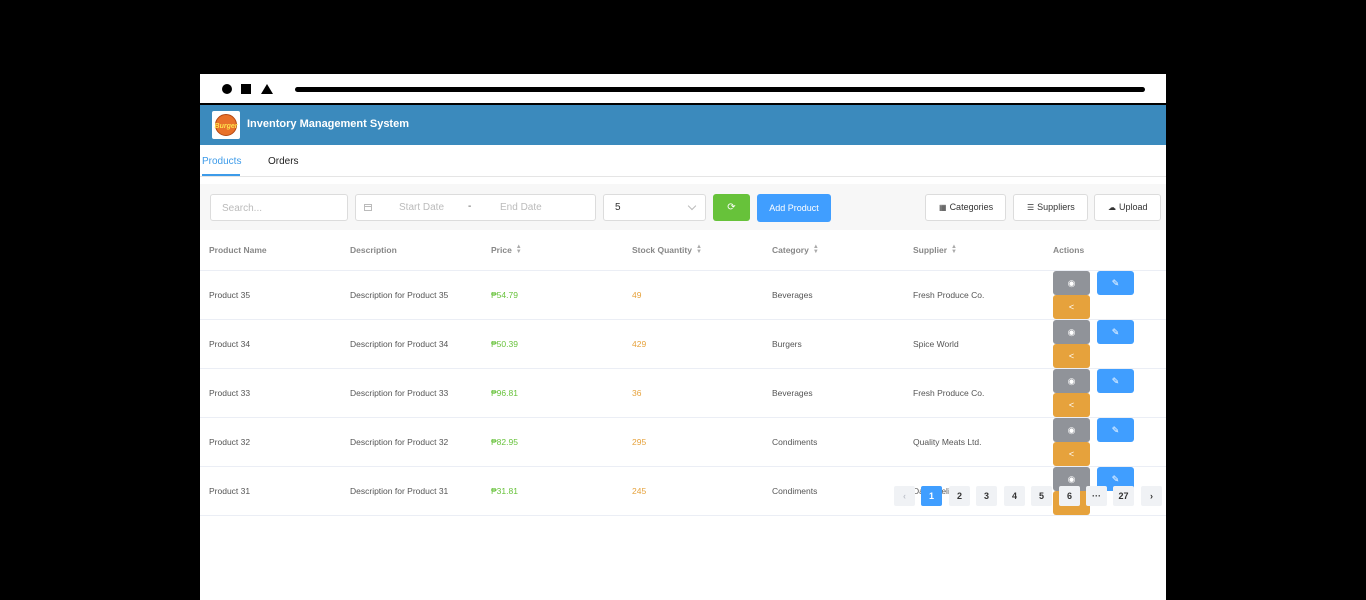  I want to click on cell-stock: 36, so click(693, 393).